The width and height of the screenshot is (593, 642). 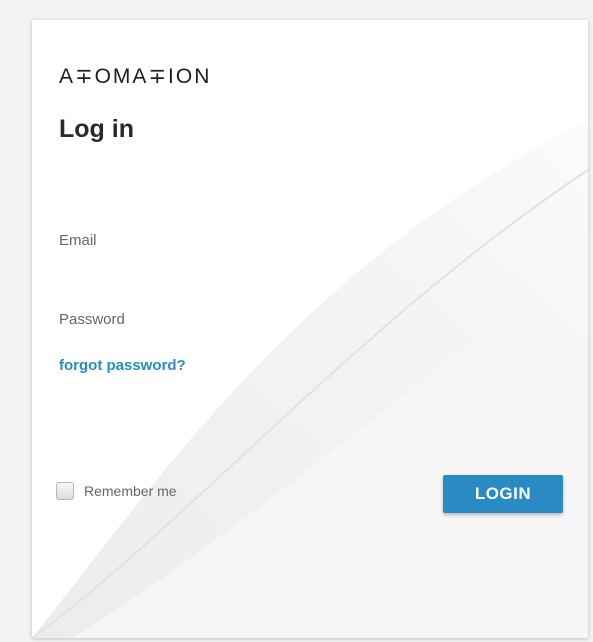 What do you see at coordinates (312, 341) in the screenshot?
I see `password-field` at bounding box center [312, 341].